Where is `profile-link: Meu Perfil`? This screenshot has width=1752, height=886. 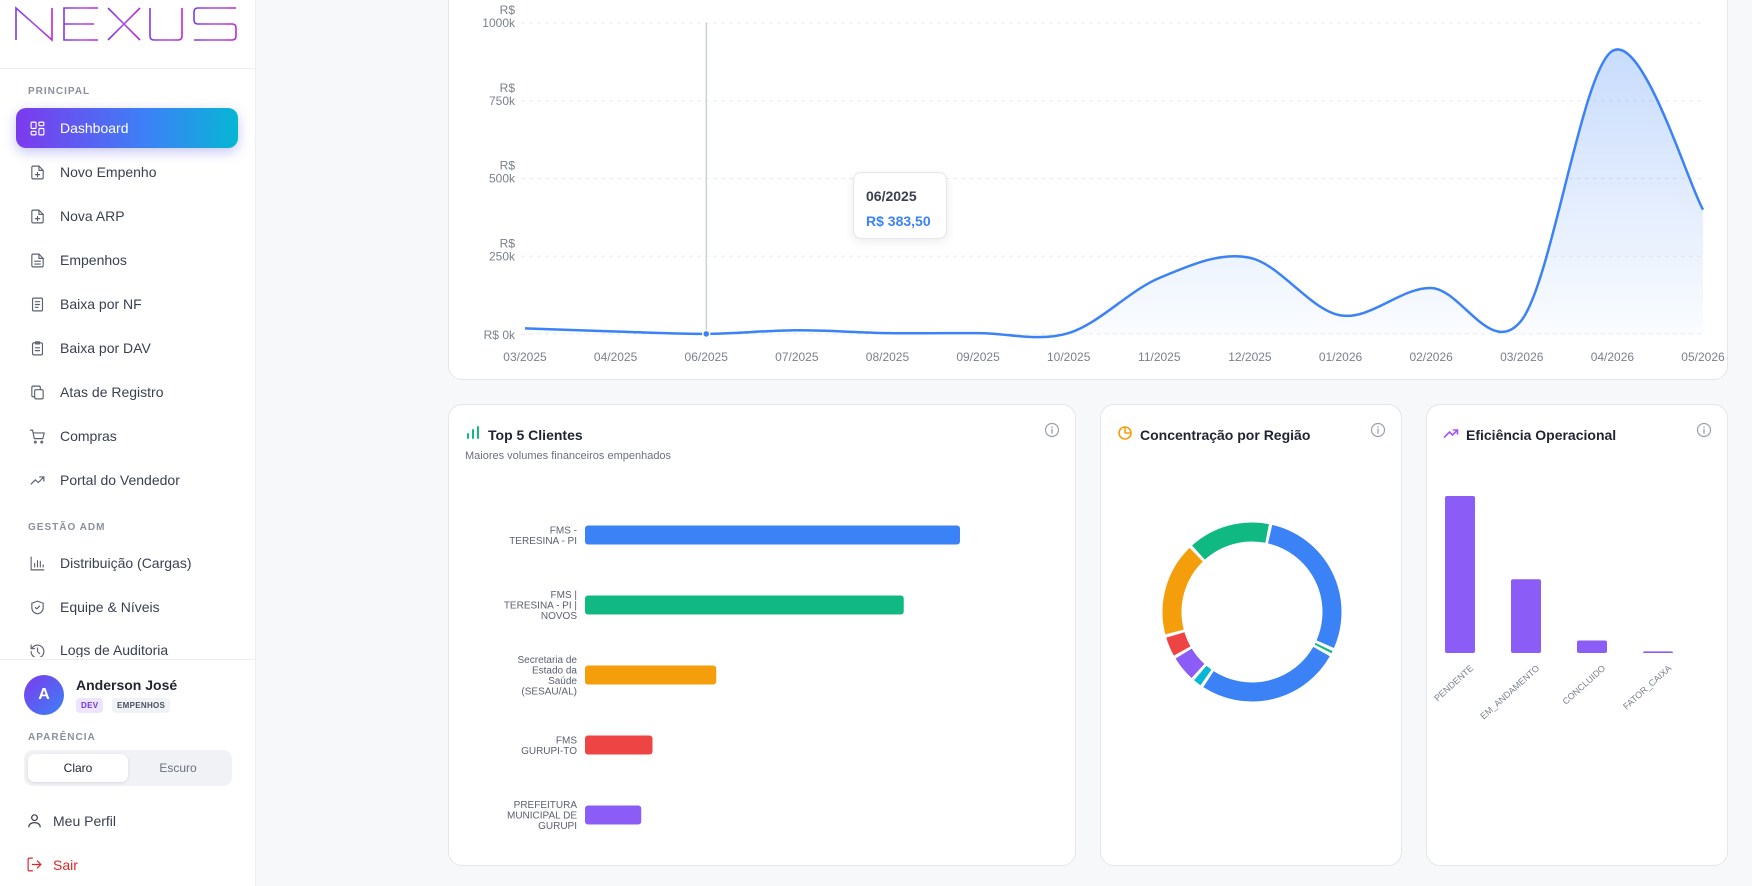
profile-link: Meu Perfil is located at coordinates (71, 820).